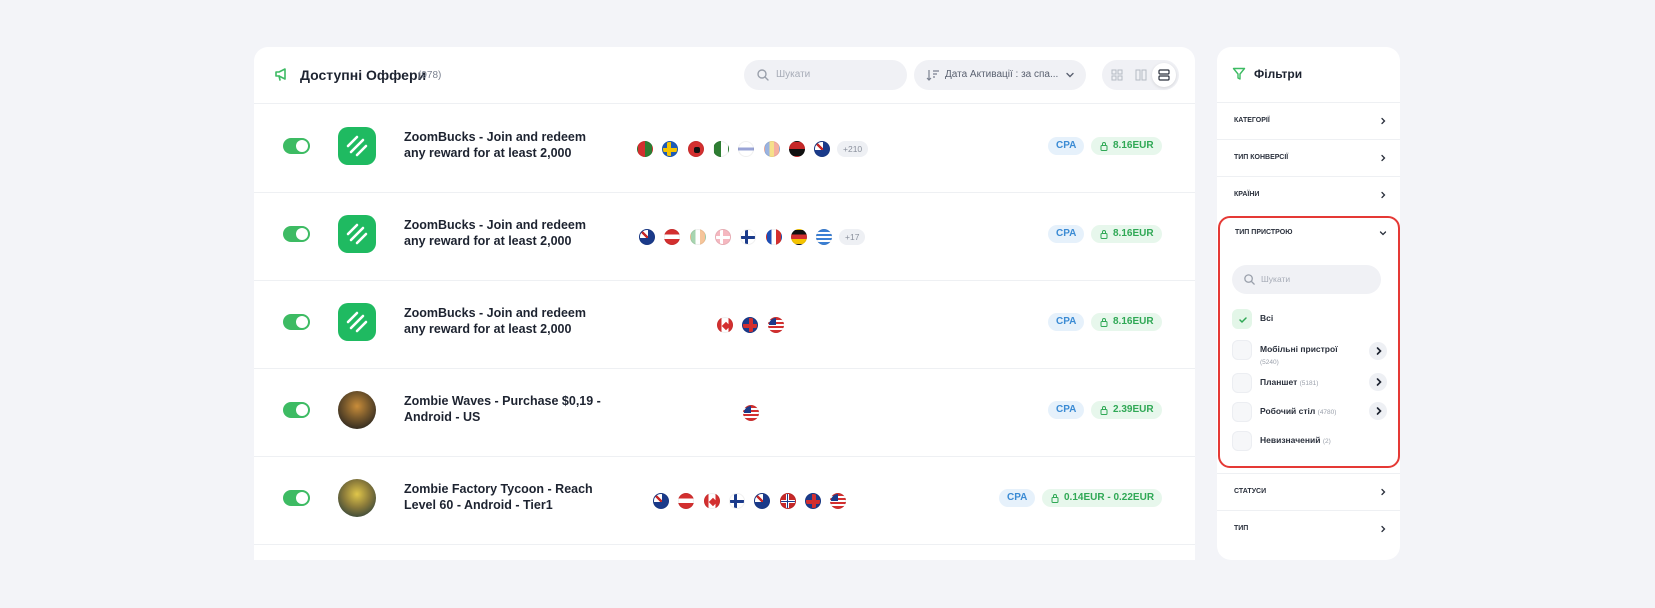  I want to click on game-logo, so click(357, 410).